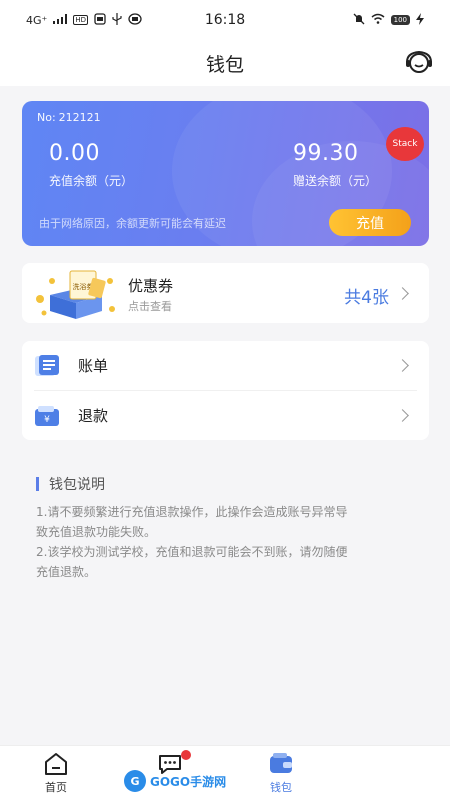  I want to click on app-icon, so click(135, 20).